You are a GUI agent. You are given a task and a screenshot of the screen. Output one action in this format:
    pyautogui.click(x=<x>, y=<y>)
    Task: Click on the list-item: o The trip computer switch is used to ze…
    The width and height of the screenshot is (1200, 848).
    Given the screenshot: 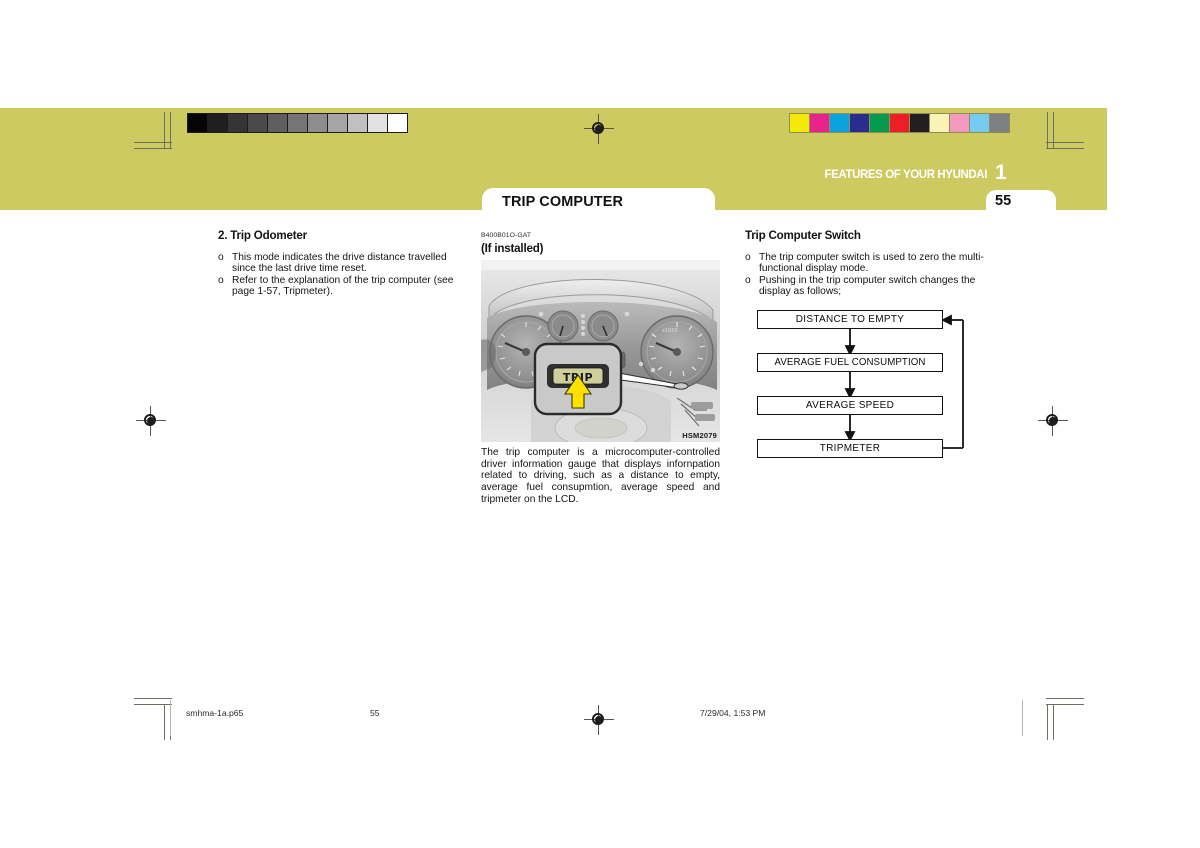 What is the action you would take?
    pyautogui.click(x=867, y=263)
    